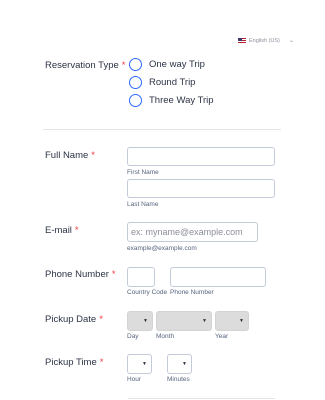  What do you see at coordinates (85, 65) in the screenshot?
I see `reservation-type-label: Reservation Type *` at bounding box center [85, 65].